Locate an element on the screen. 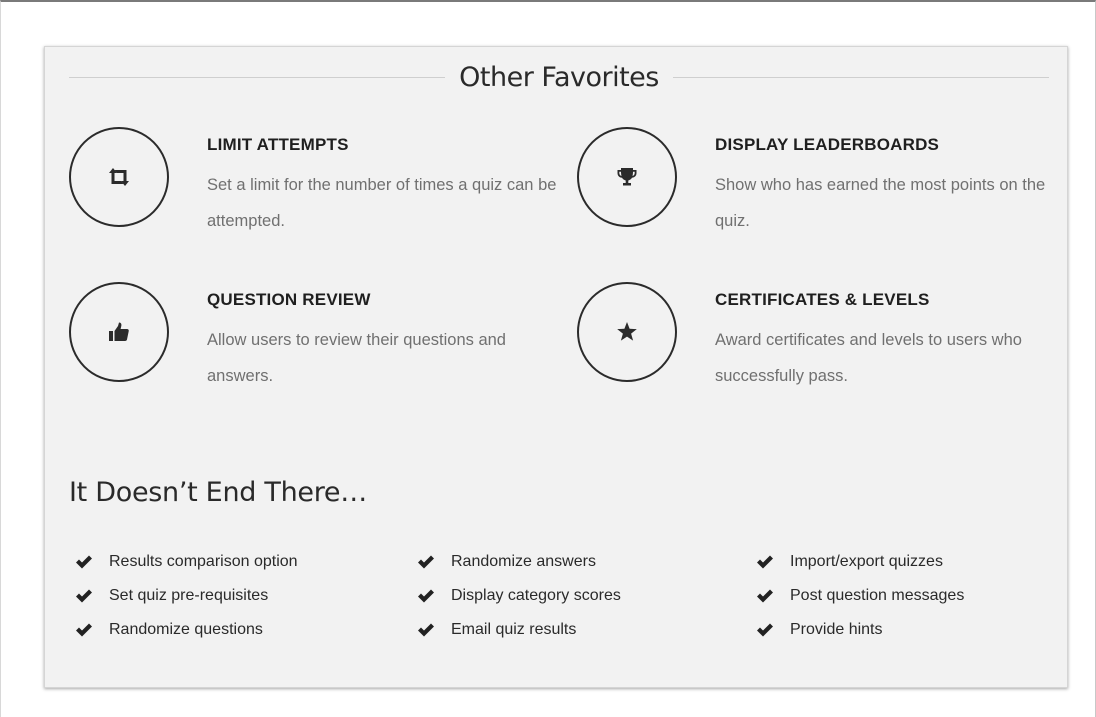 This screenshot has width=1096, height=717. list-item-label: Post question messages is located at coordinates (877, 595).